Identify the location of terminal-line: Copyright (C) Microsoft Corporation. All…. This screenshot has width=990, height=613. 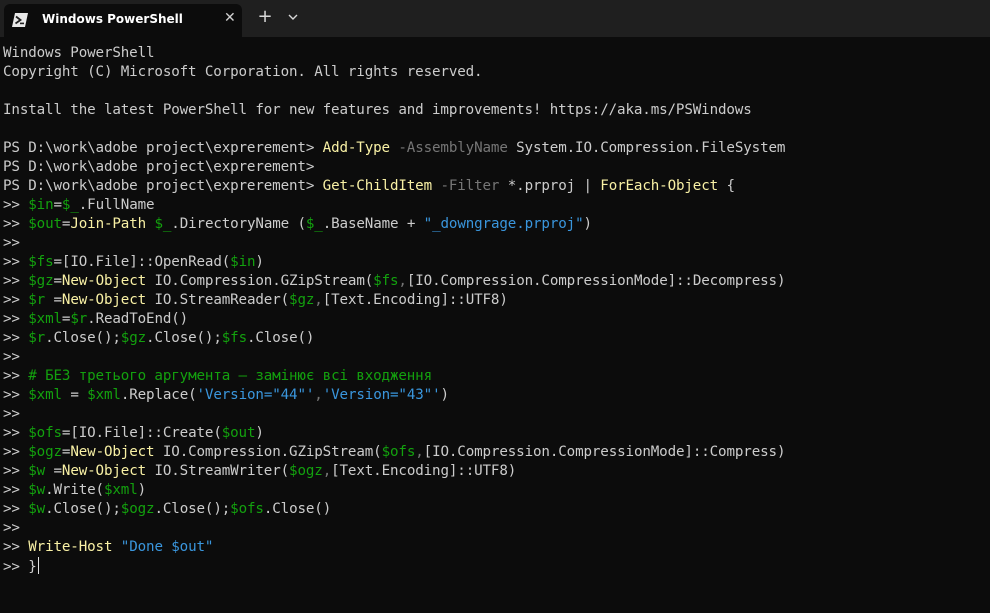
(495, 72).